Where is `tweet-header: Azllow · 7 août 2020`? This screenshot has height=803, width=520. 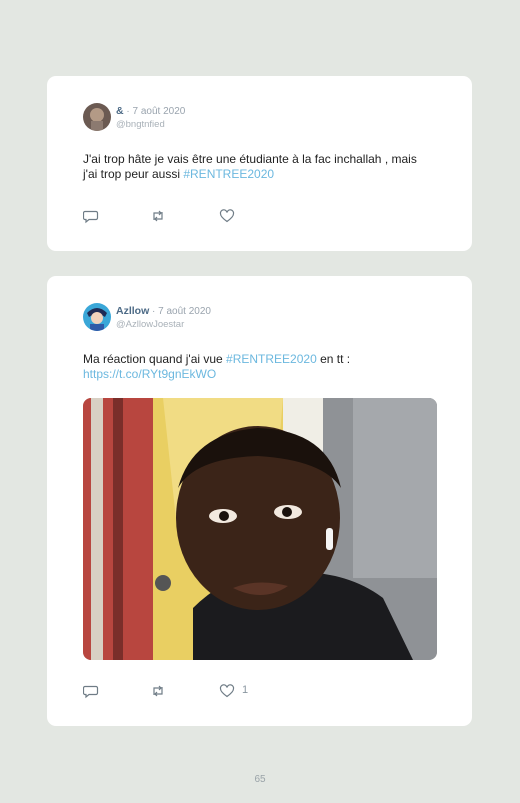 tweet-header: Azllow · 7 août 2020 is located at coordinates (163, 311).